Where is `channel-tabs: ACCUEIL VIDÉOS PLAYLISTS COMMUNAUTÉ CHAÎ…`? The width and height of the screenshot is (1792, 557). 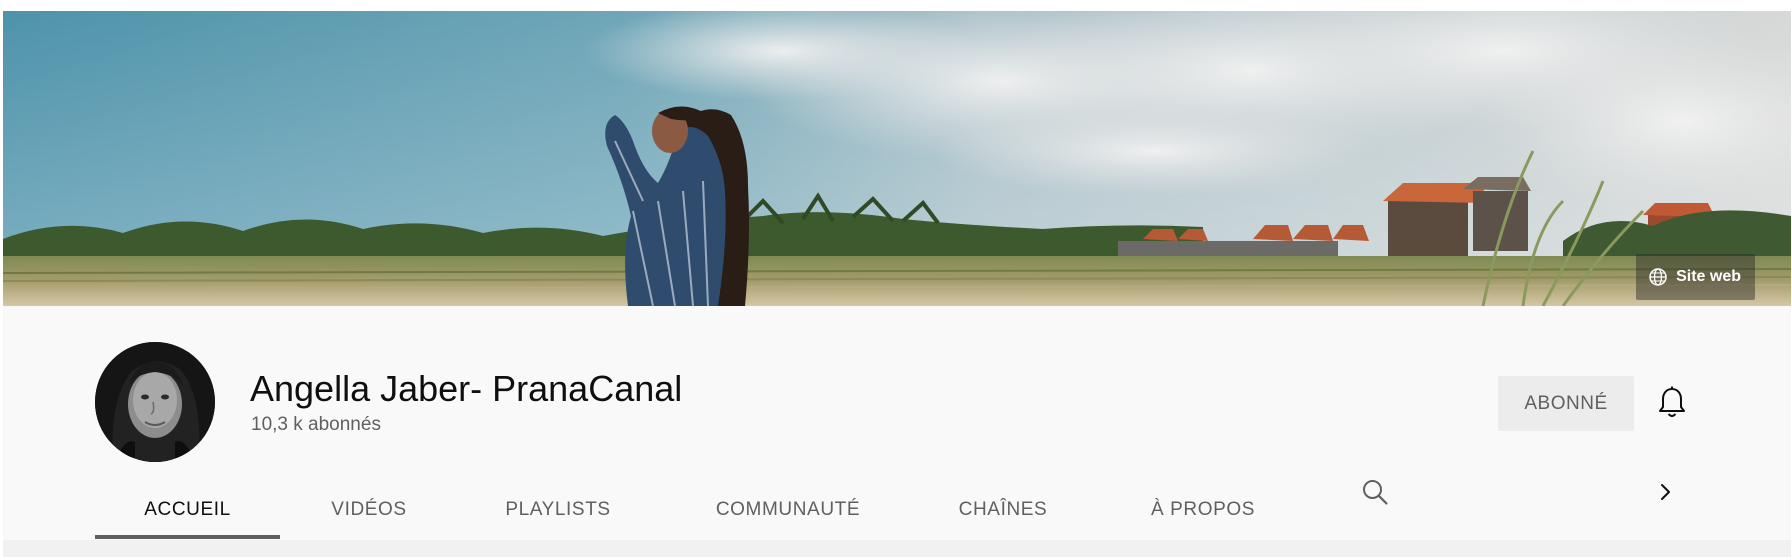
channel-tabs: ACCUEIL VIDÉOS PLAYLISTS COMMUNAUTÉ CHAÎ… is located at coordinates (897, 510).